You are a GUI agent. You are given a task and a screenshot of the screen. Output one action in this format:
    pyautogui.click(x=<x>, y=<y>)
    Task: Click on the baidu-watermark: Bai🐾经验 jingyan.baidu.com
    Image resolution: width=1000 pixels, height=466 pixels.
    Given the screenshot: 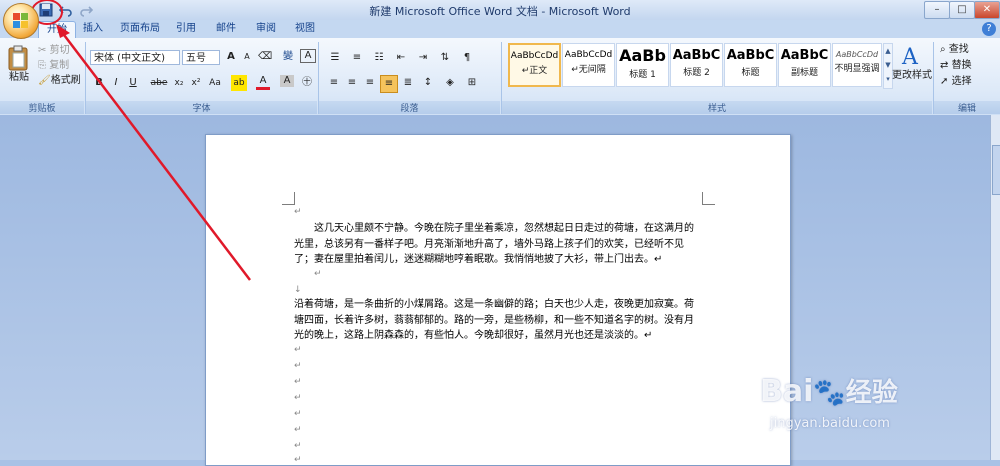 What is the action you would take?
    pyautogui.click(x=875, y=412)
    